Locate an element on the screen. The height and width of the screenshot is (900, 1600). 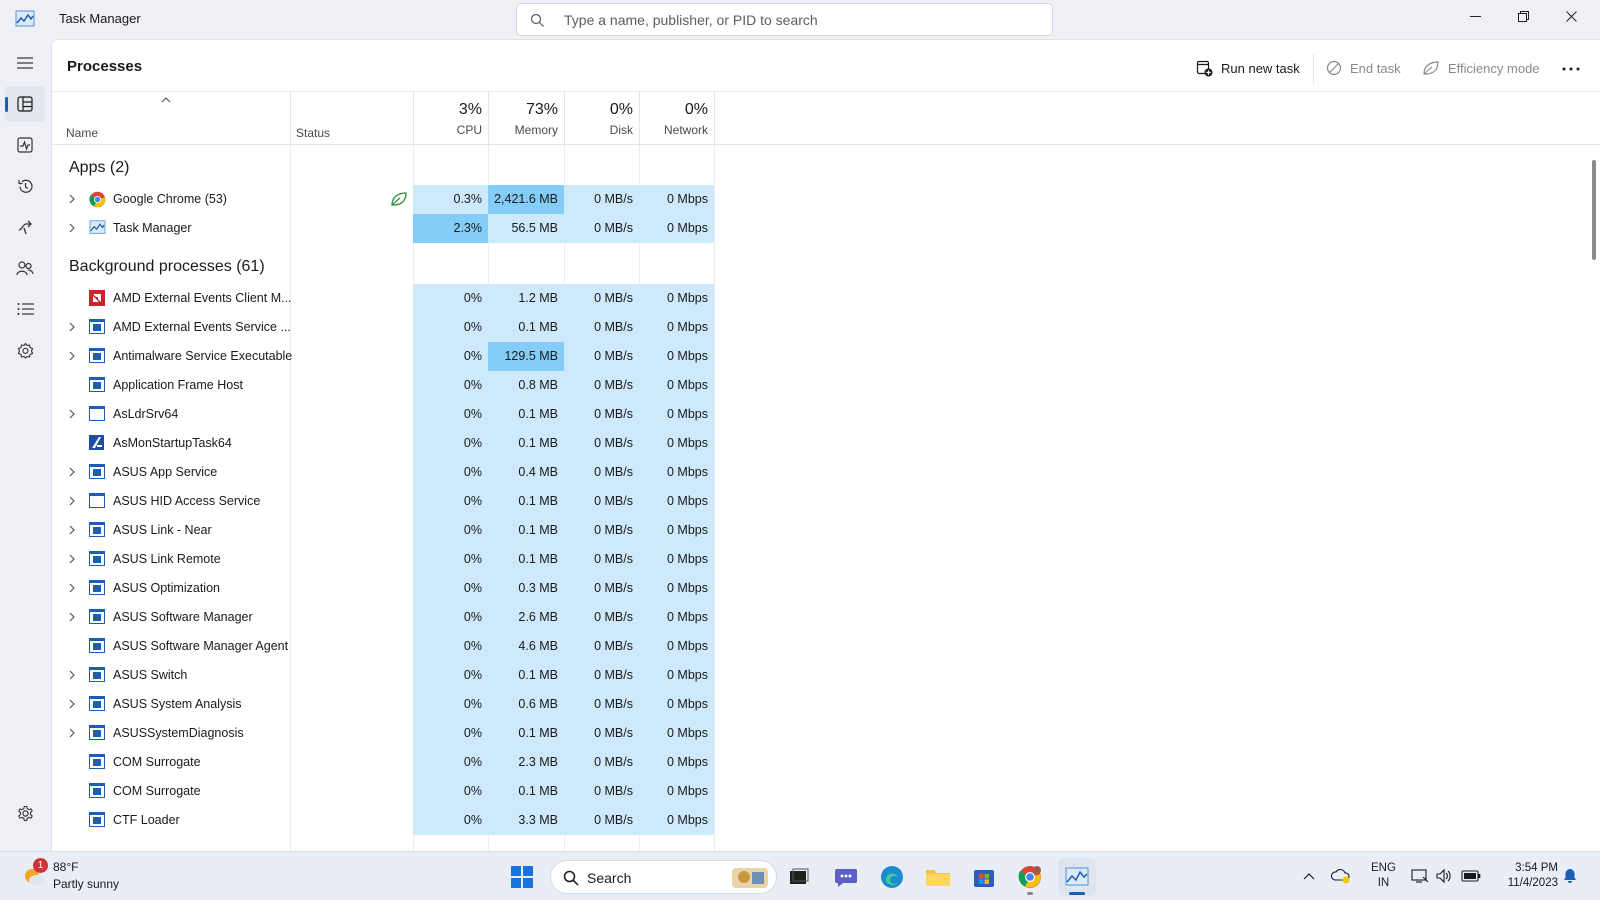
process-row: ASUS Optimization 0% 0.3 MB 0 MB/s 0 Mbps is located at coordinates (402, 588).